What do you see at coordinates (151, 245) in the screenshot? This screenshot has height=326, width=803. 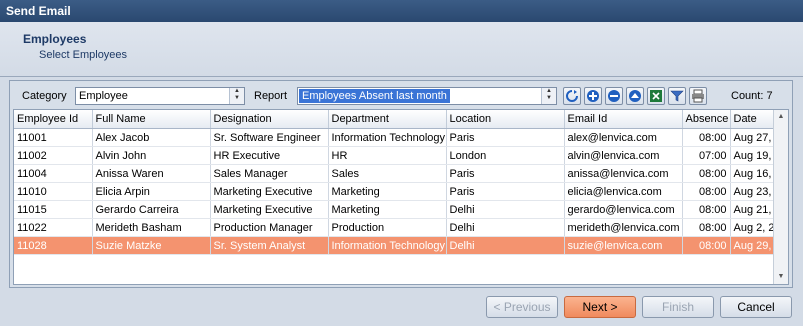 I see `table-cell: Suzie Matzke` at bounding box center [151, 245].